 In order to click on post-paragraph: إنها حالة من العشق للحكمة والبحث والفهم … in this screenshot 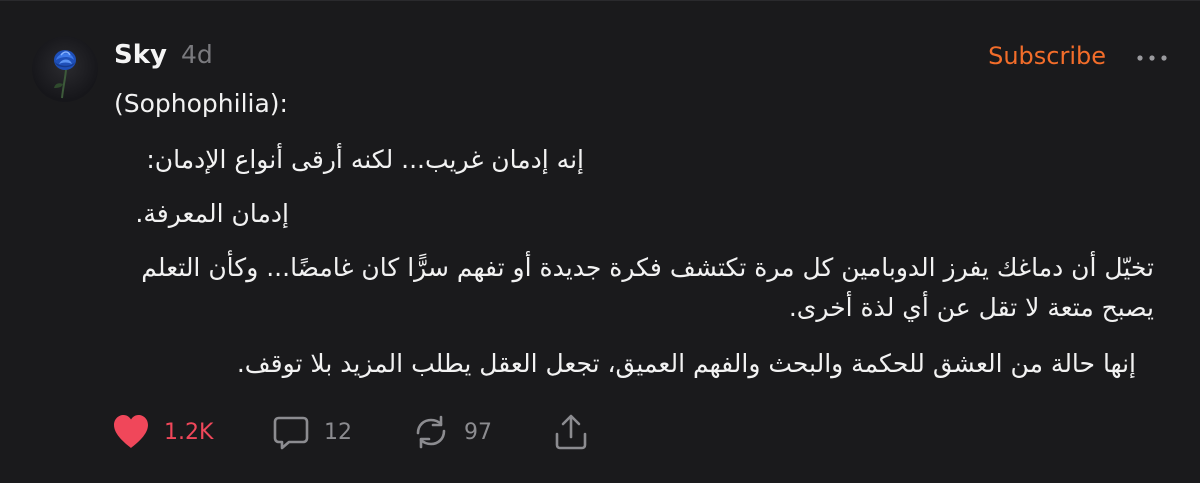, I will do `click(686, 363)`.